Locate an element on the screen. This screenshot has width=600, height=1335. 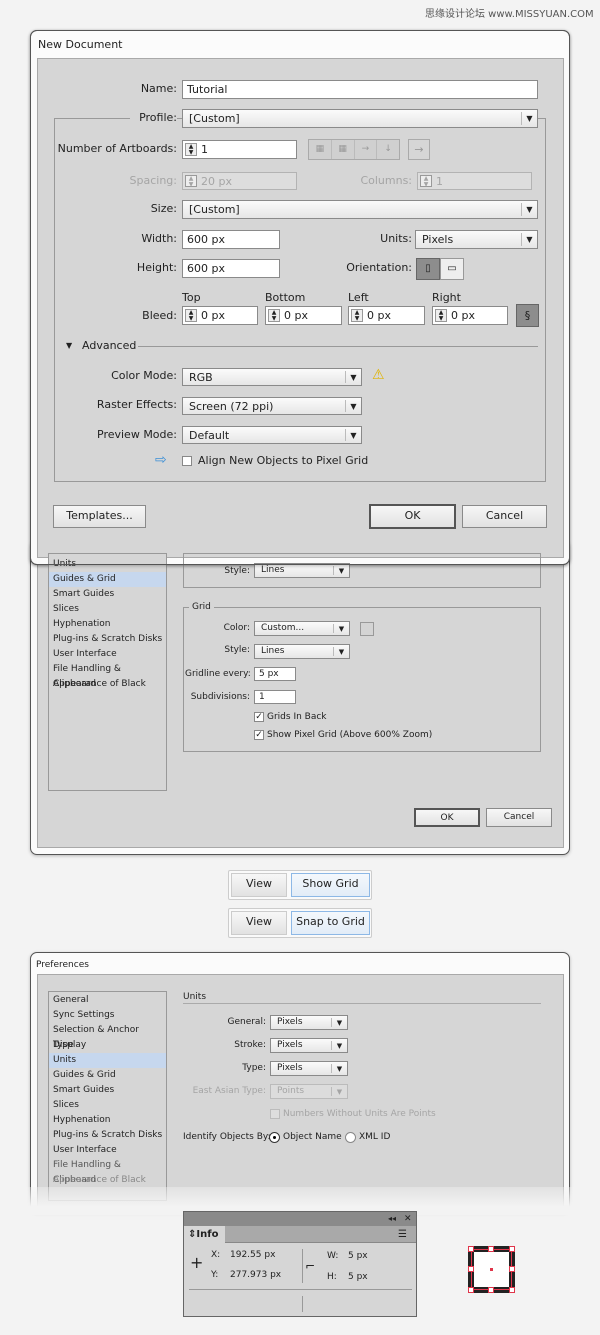
type-units-select: Pixels ▼ is located at coordinates (309, 1068).